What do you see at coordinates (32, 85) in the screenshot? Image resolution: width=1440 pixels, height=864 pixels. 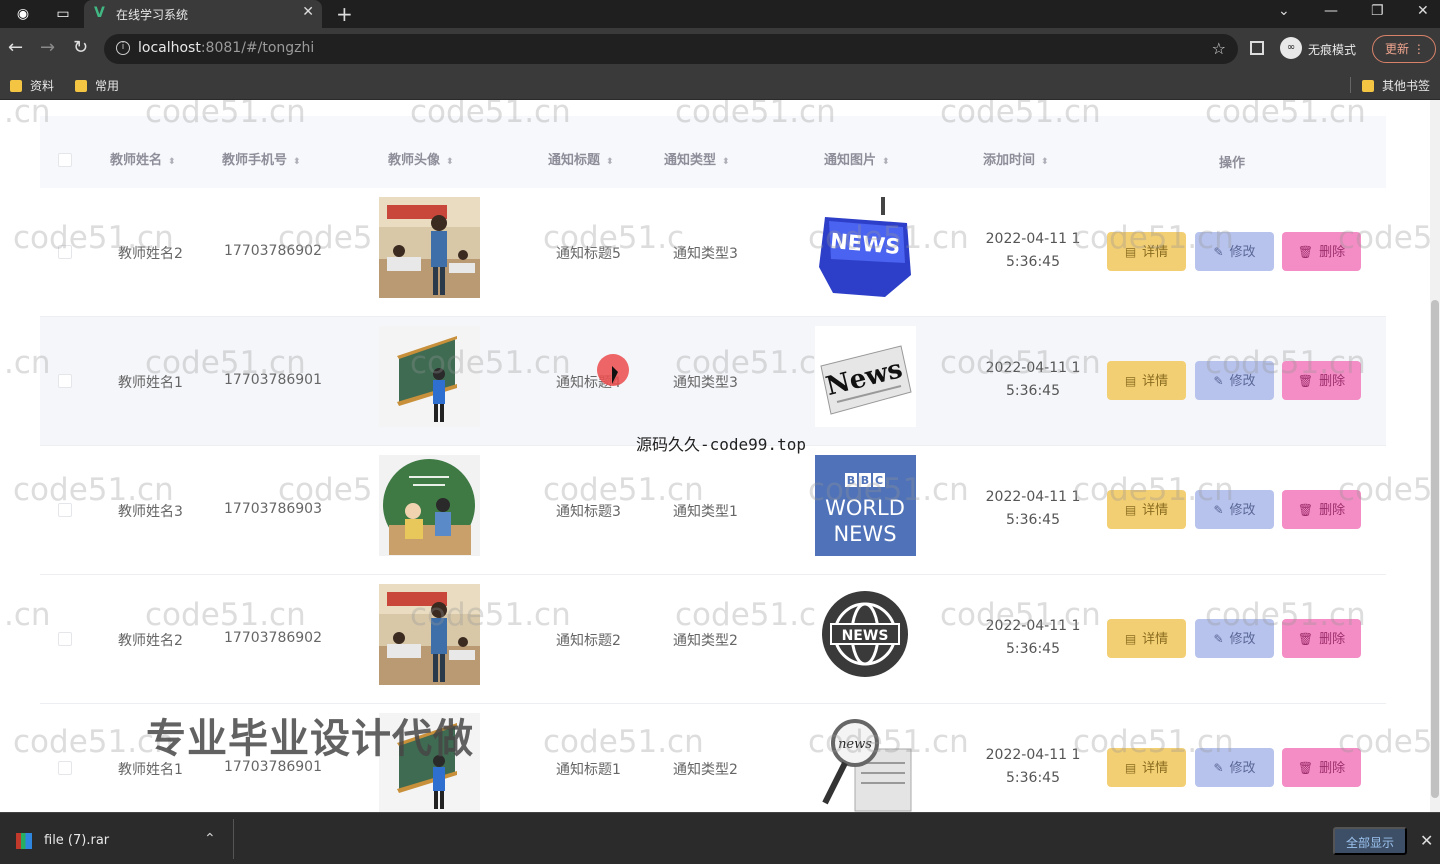 I see `bookmark-folder-ziliao: 资料` at bounding box center [32, 85].